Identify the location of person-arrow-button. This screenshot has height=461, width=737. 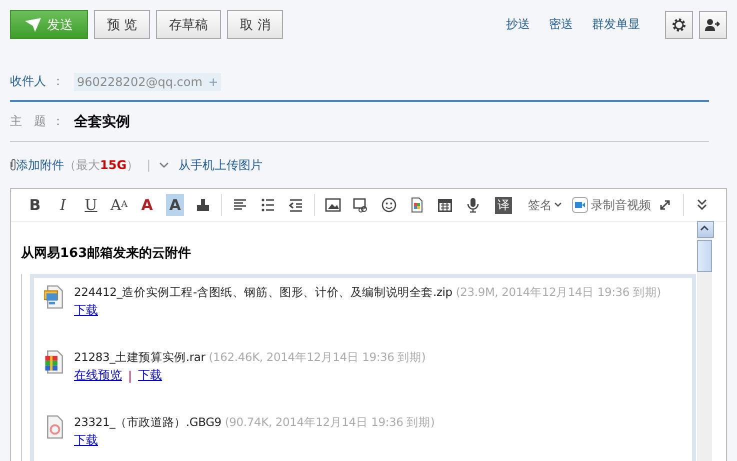
(713, 24).